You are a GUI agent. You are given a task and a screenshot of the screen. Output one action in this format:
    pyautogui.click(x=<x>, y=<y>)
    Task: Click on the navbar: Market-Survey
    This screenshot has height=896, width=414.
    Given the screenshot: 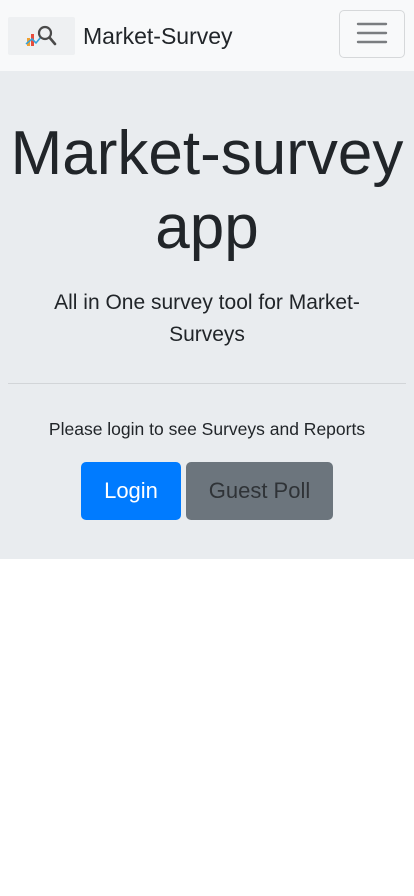 What is the action you would take?
    pyautogui.click(x=207, y=35)
    